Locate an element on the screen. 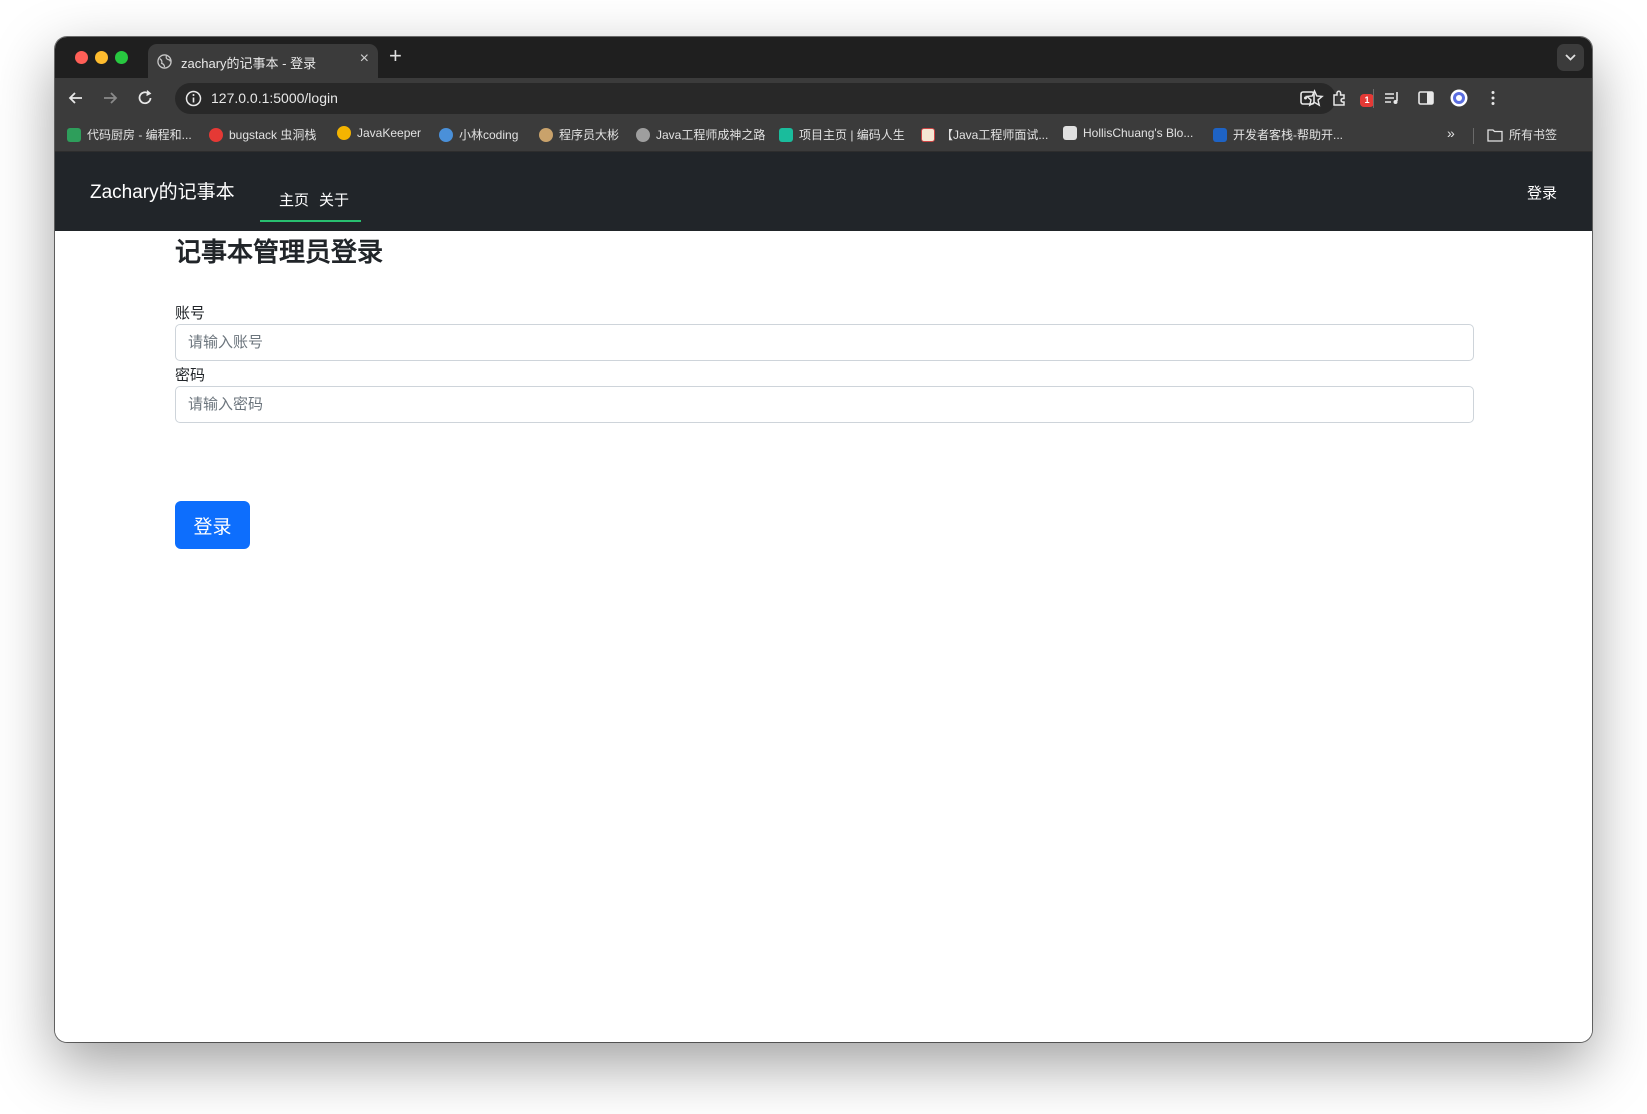 The image size is (1647, 1114). all-bookmarks-label: 所有书签 is located at coordinates (1533, 135).